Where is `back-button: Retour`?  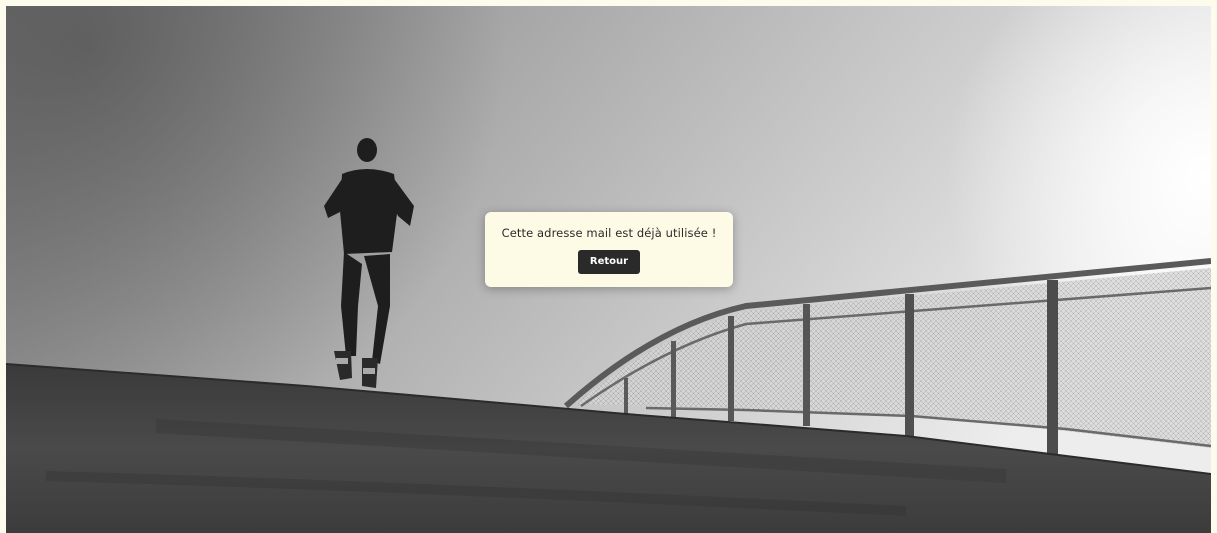
back-button: Retour is located at coordinates (609, 262).